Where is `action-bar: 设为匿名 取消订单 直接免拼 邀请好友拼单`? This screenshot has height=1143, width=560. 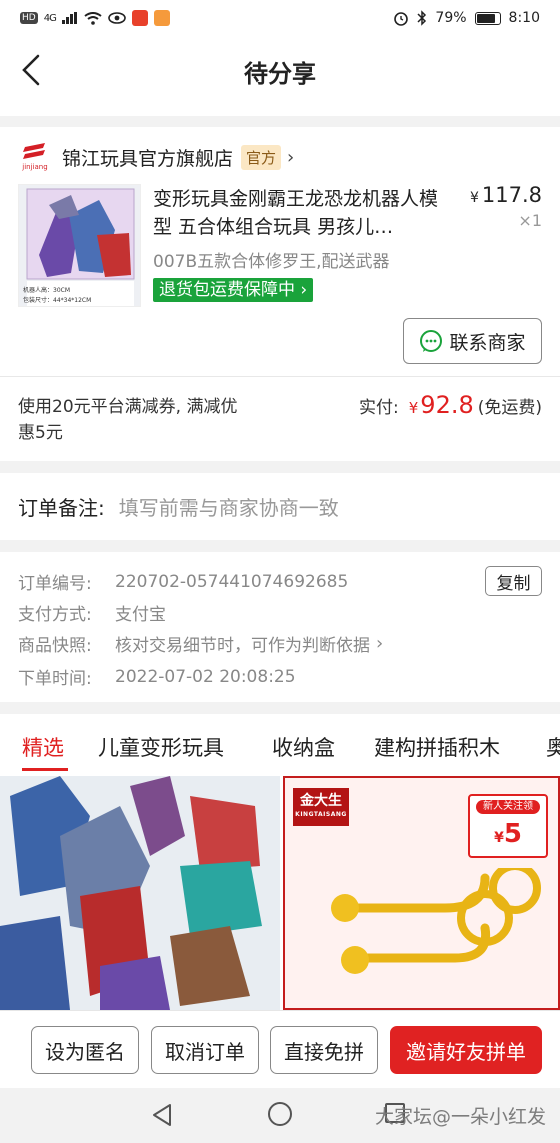 action-bar: 设为匿名 取消订单 直接免拼 邀请好友拼单 is located at coordinates (280, 1049).